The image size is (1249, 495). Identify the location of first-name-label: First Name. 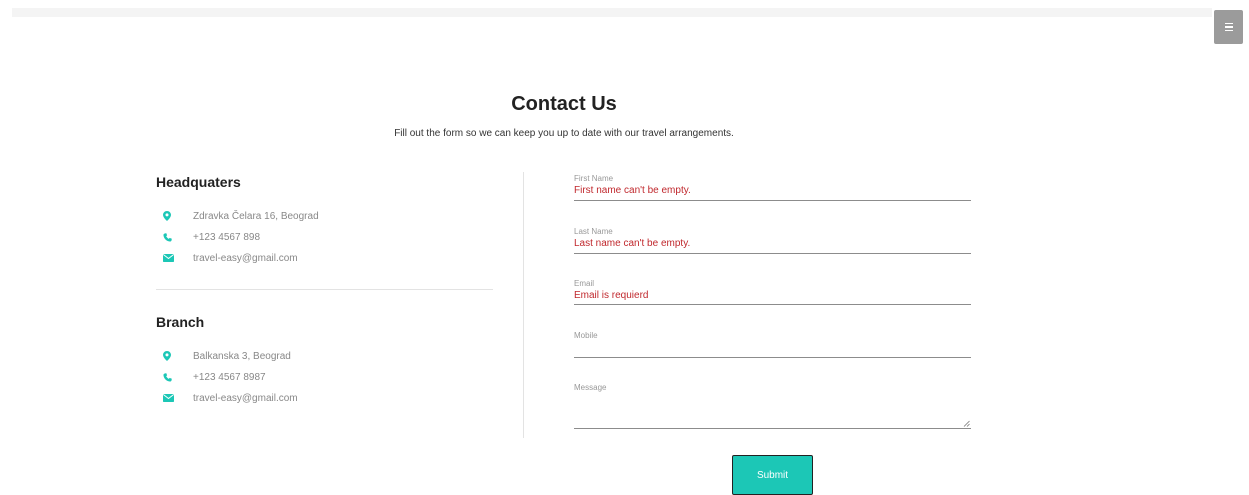
(594, 178).